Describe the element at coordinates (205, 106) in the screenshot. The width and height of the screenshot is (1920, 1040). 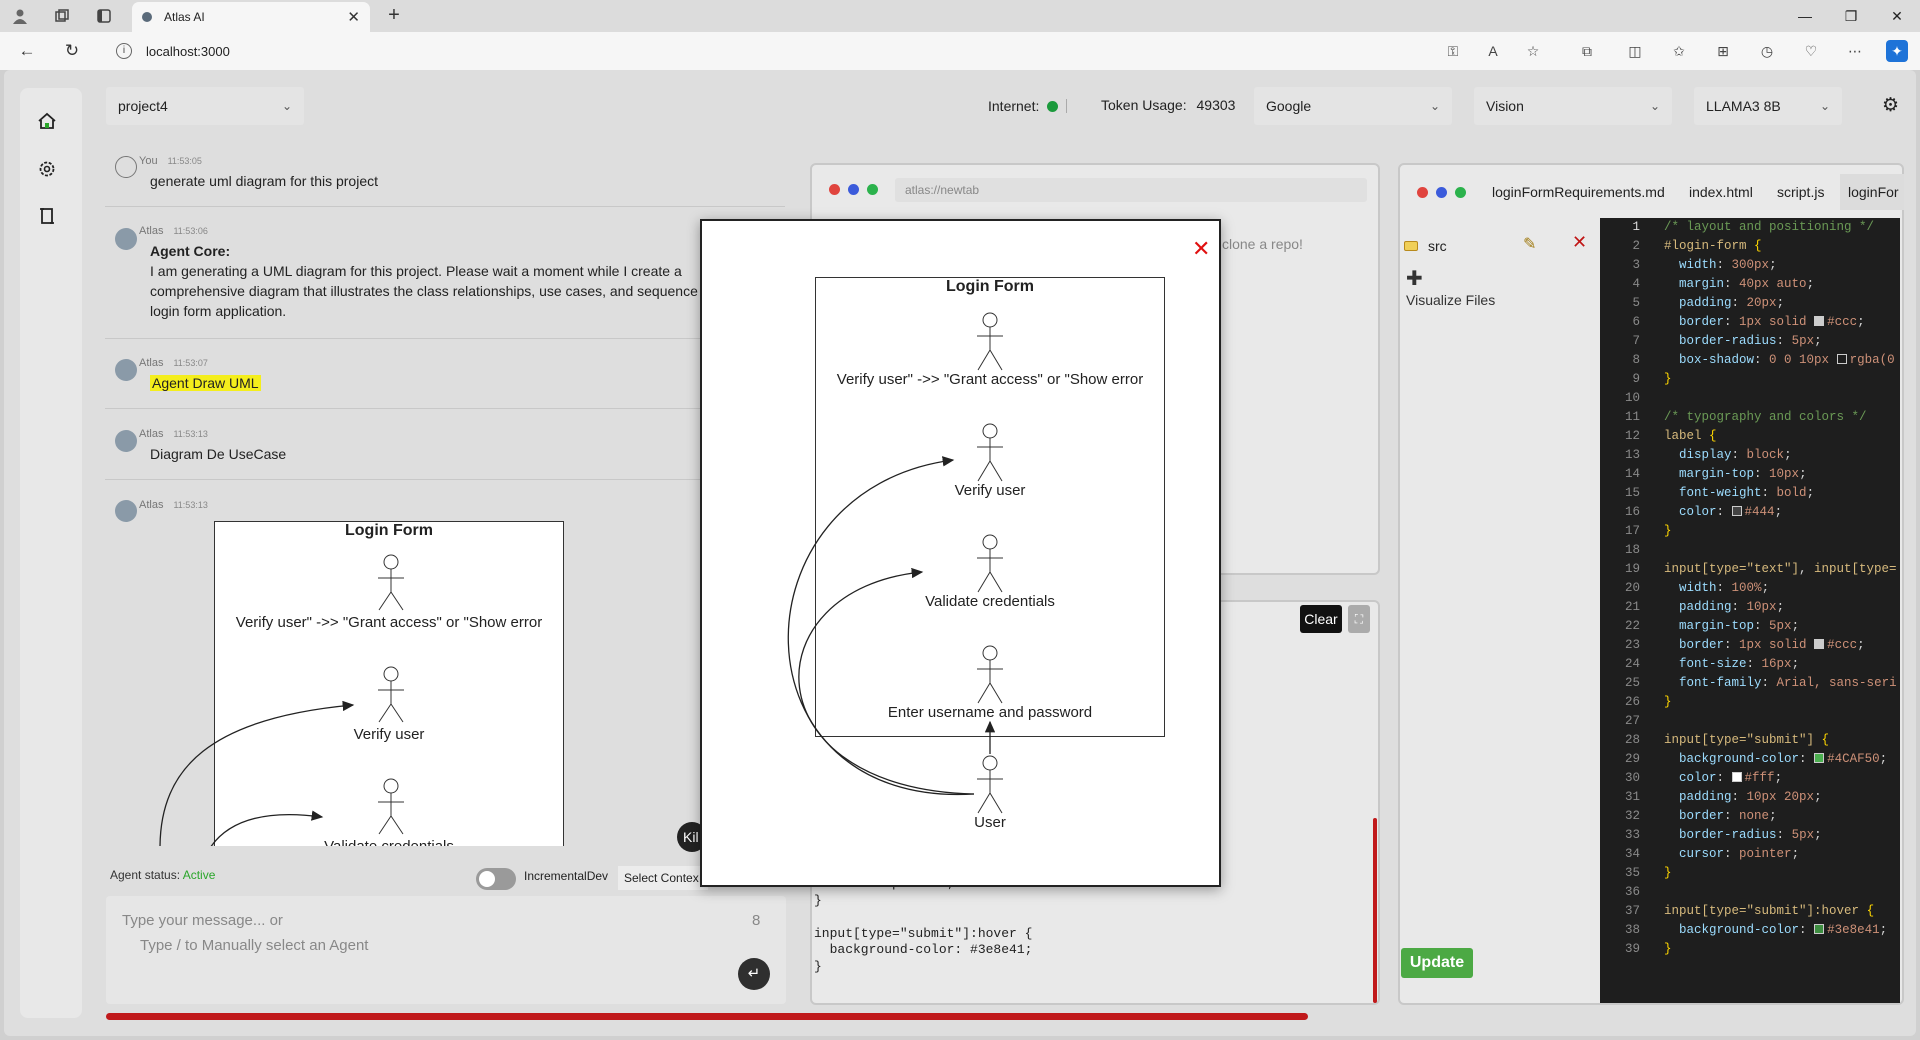
I see `project-select: project4 ⌄` at that location.